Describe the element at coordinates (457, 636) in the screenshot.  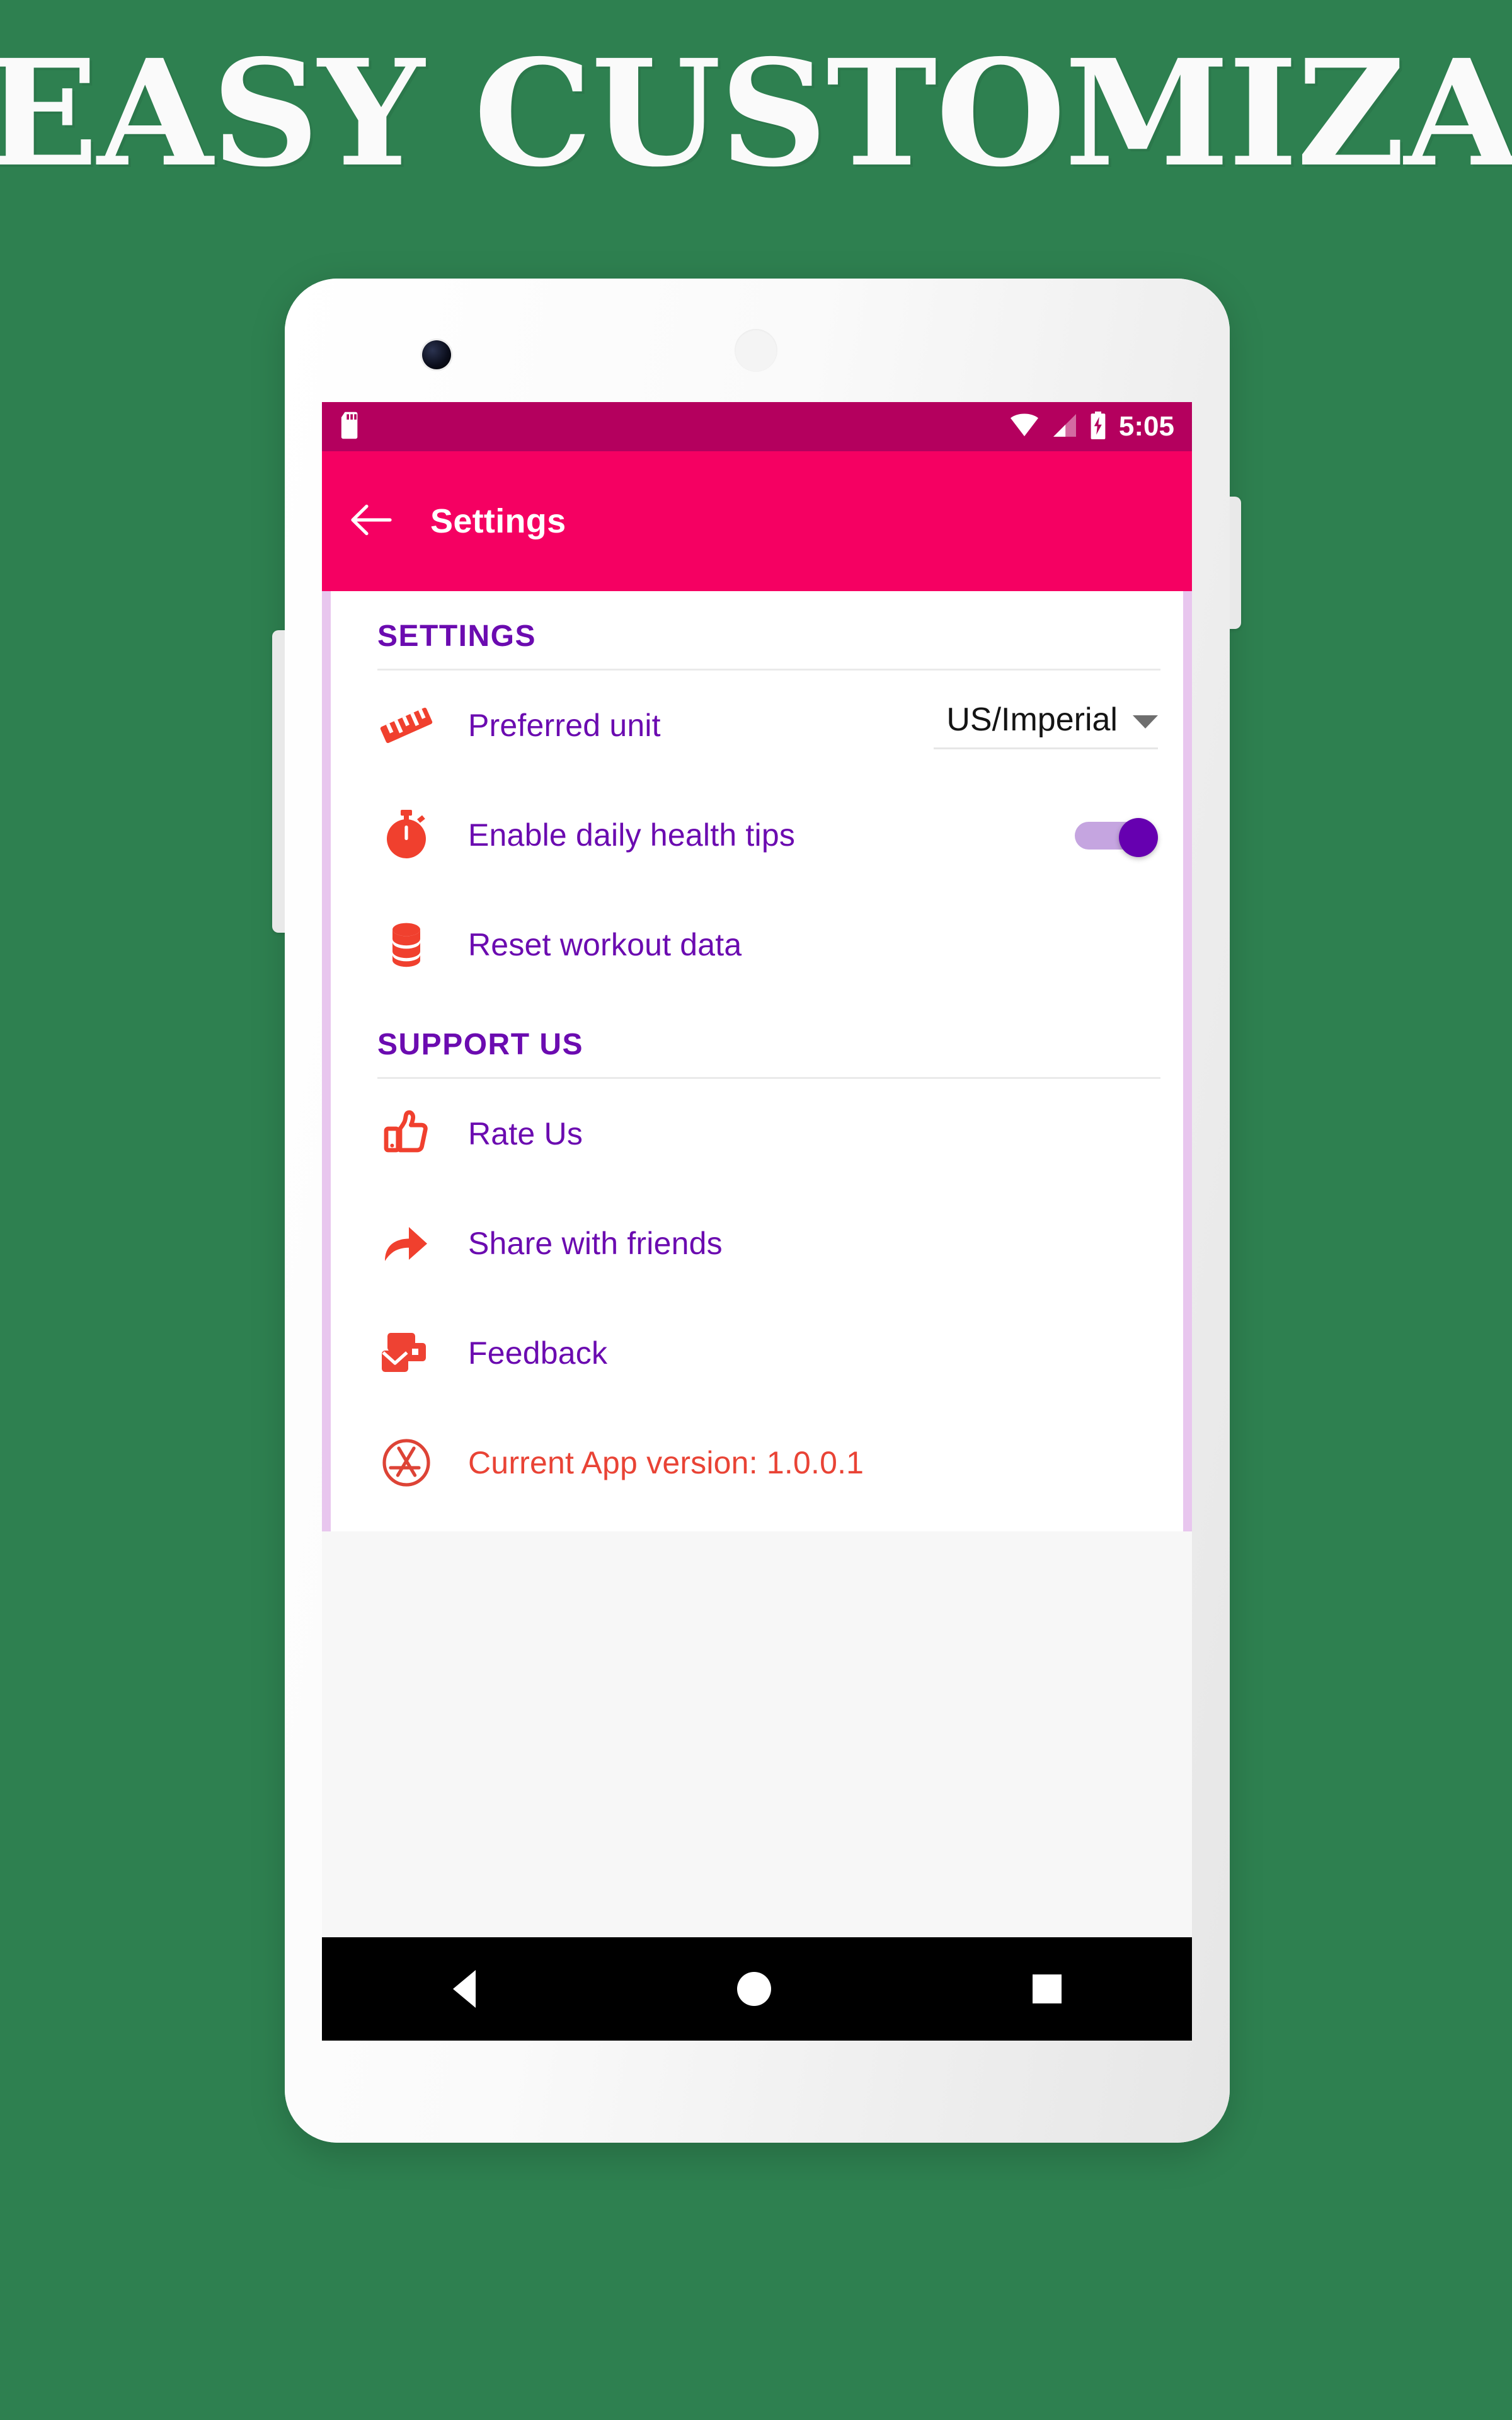
I see `section-header-settings: SETTINGS` at that location.